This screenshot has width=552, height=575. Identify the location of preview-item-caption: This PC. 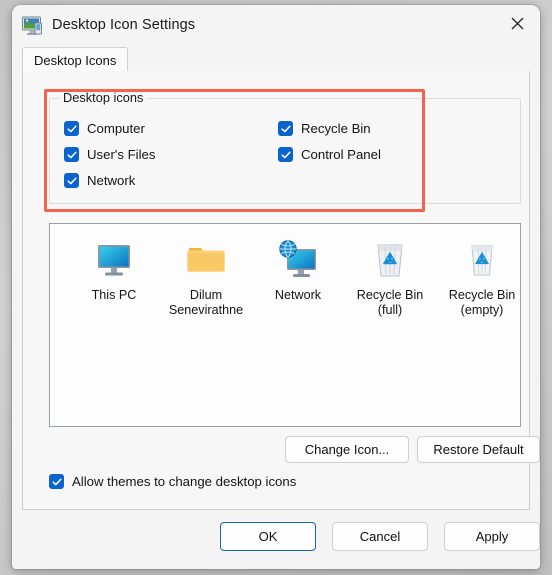
(114, 295).